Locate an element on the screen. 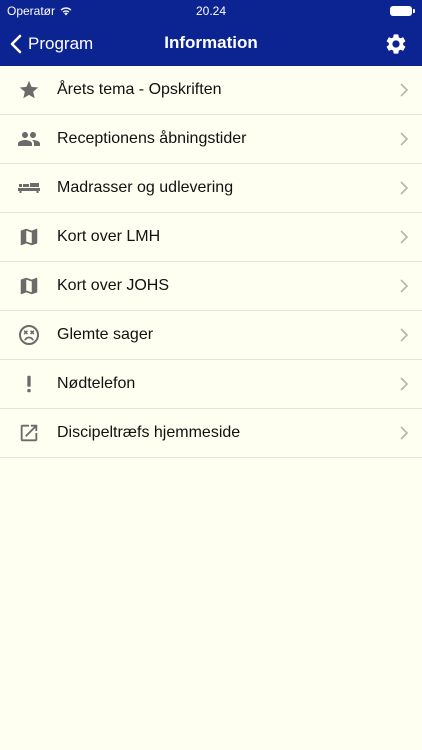 This screenshot has height=750, width=422. list-item-label: Kort over JOHS is located at coordinates (113, 285).